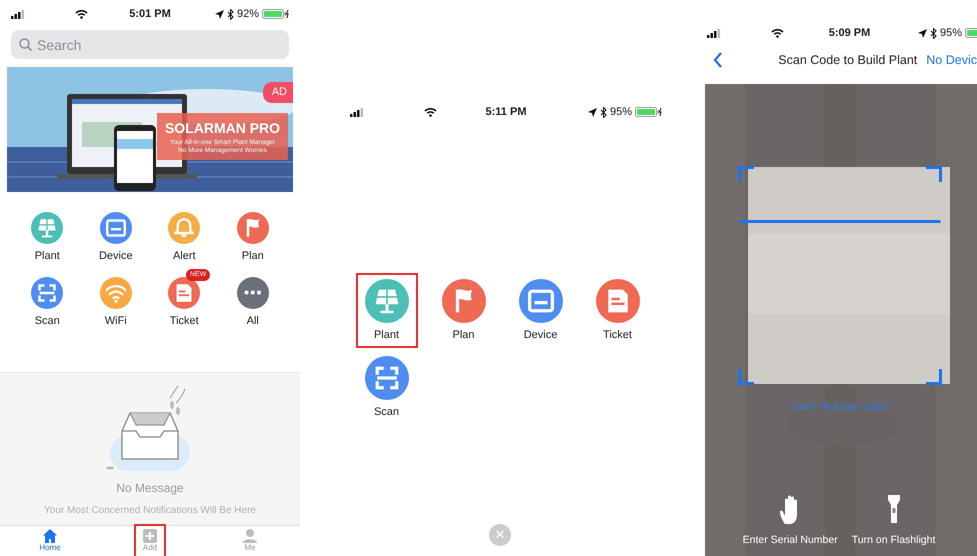  I want to click on shortcut-label: All, so click(252, 320).